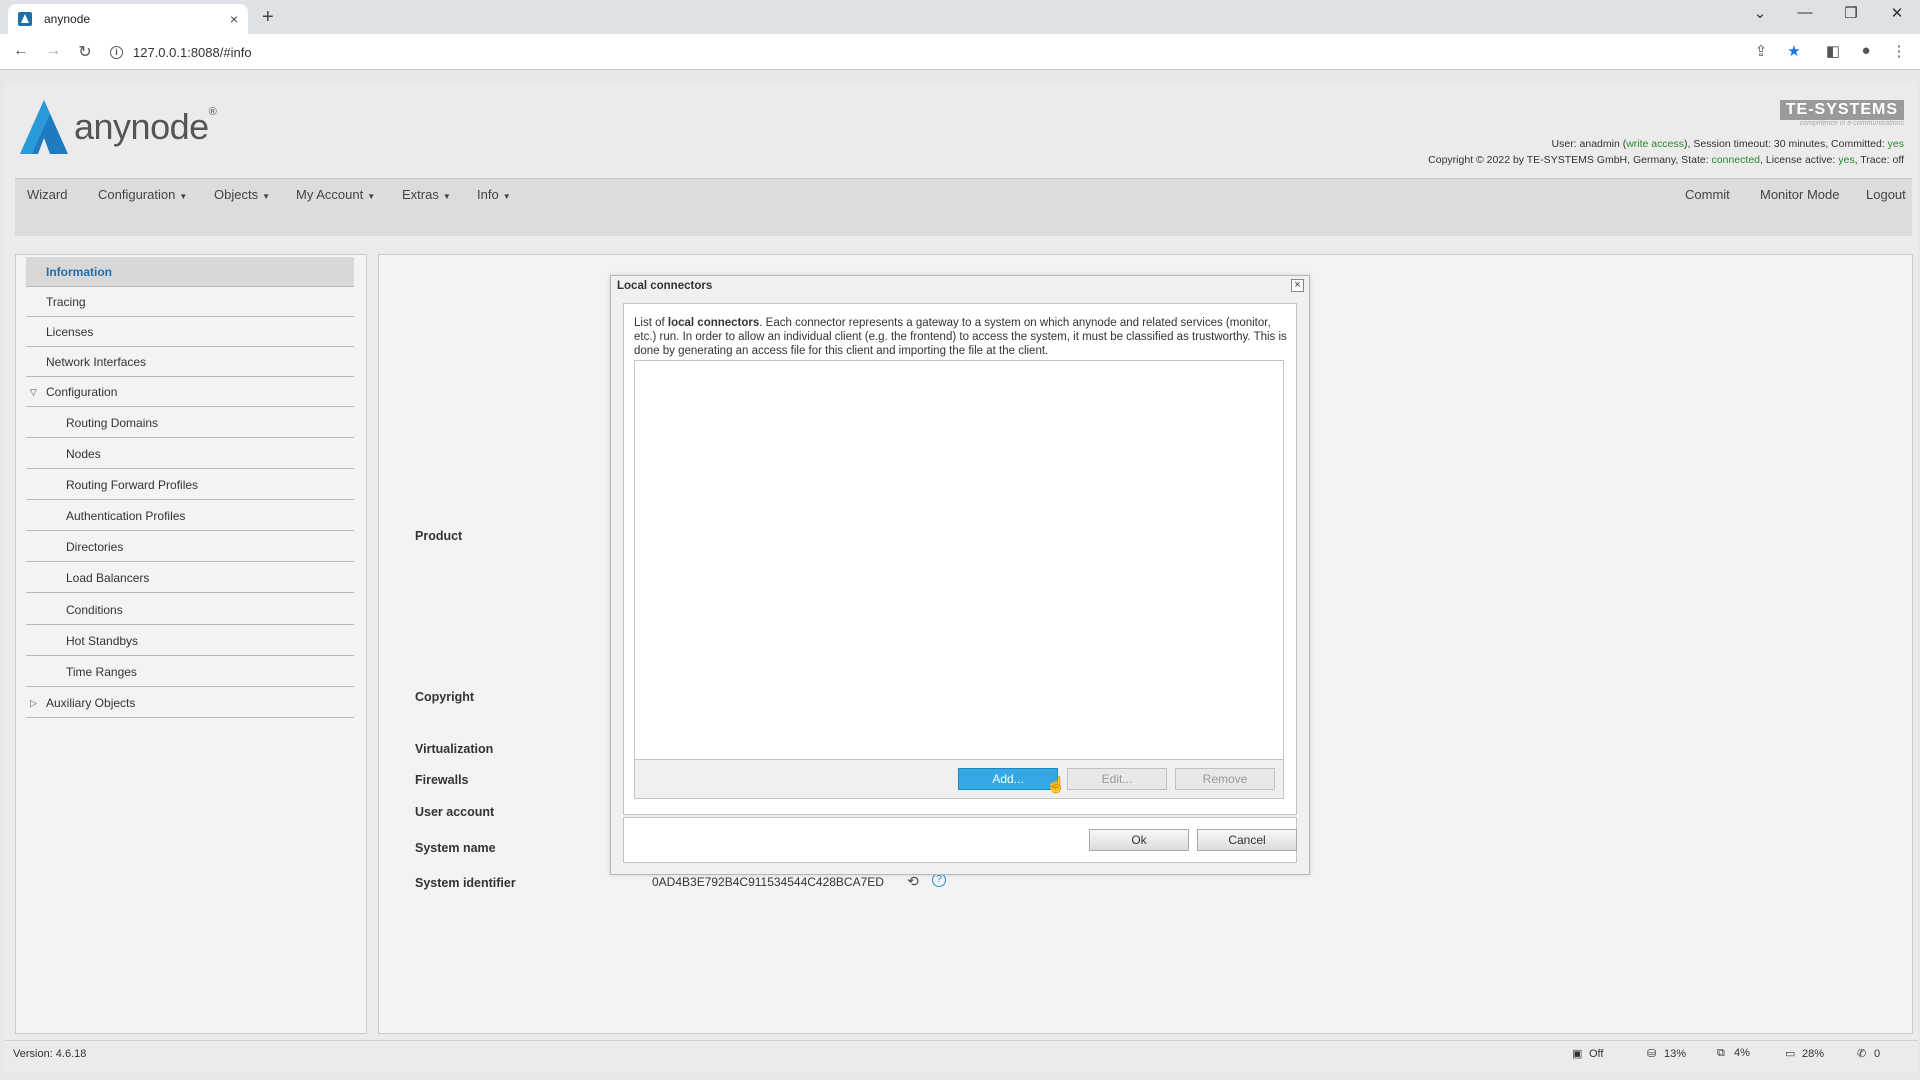 The width and height of the screenshot is (1920, 1080). Describe the element at coordinates (1886, 194) in the screenshot. I see `menu-logout: Logout` at that location.